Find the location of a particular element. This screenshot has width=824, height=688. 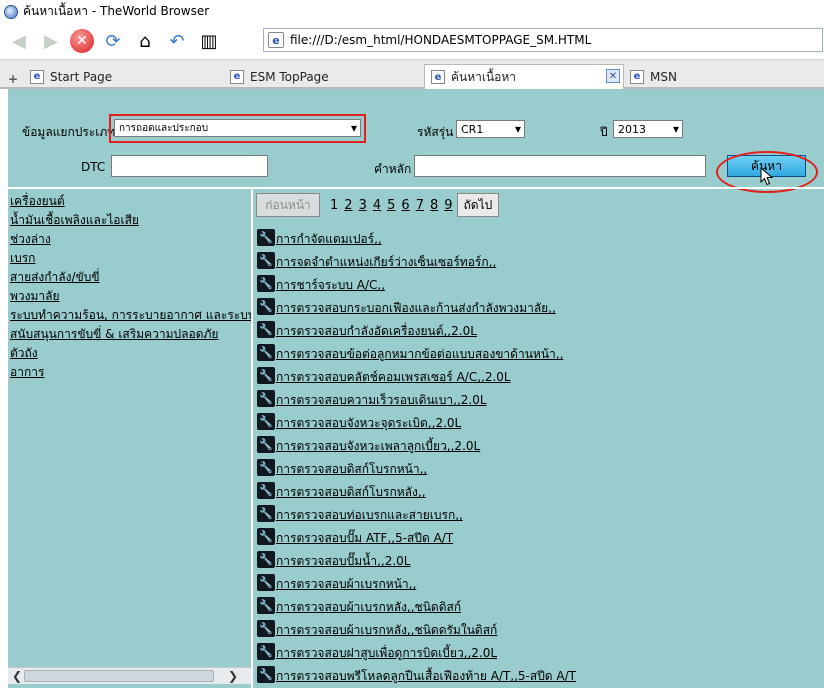

result-link: การตรวจสอบผ้าเบรกหลัง,,ชนิดดิสก์ is located at coordinates (368, 607).